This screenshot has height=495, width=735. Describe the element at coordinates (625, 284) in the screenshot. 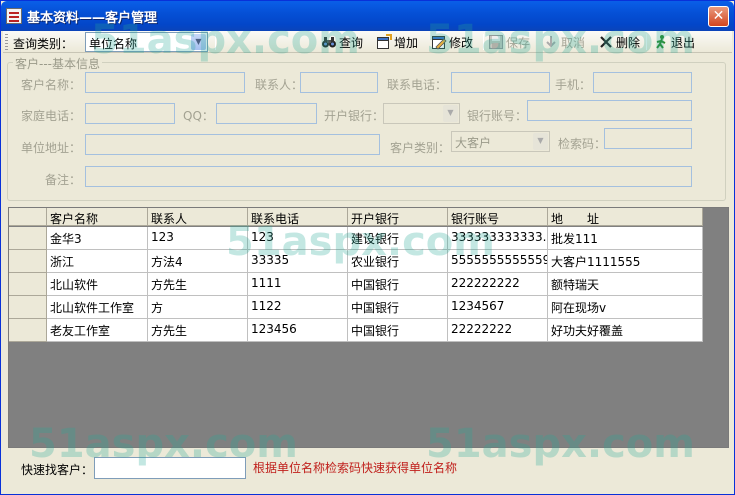

I see `table-cell: 额特瑞天` at that location.